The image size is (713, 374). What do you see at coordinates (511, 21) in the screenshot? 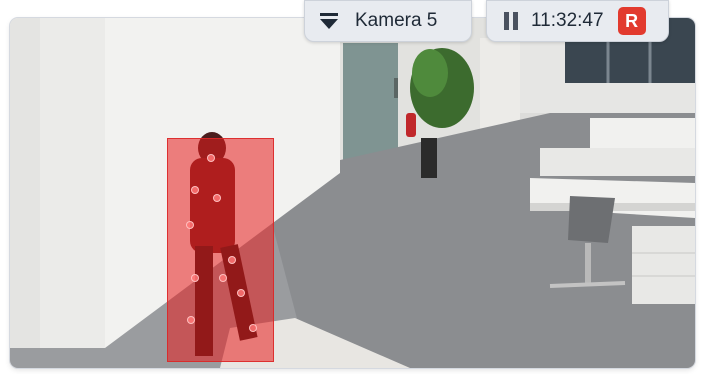
I see `pause-icon` at bounding box center [511, 21].